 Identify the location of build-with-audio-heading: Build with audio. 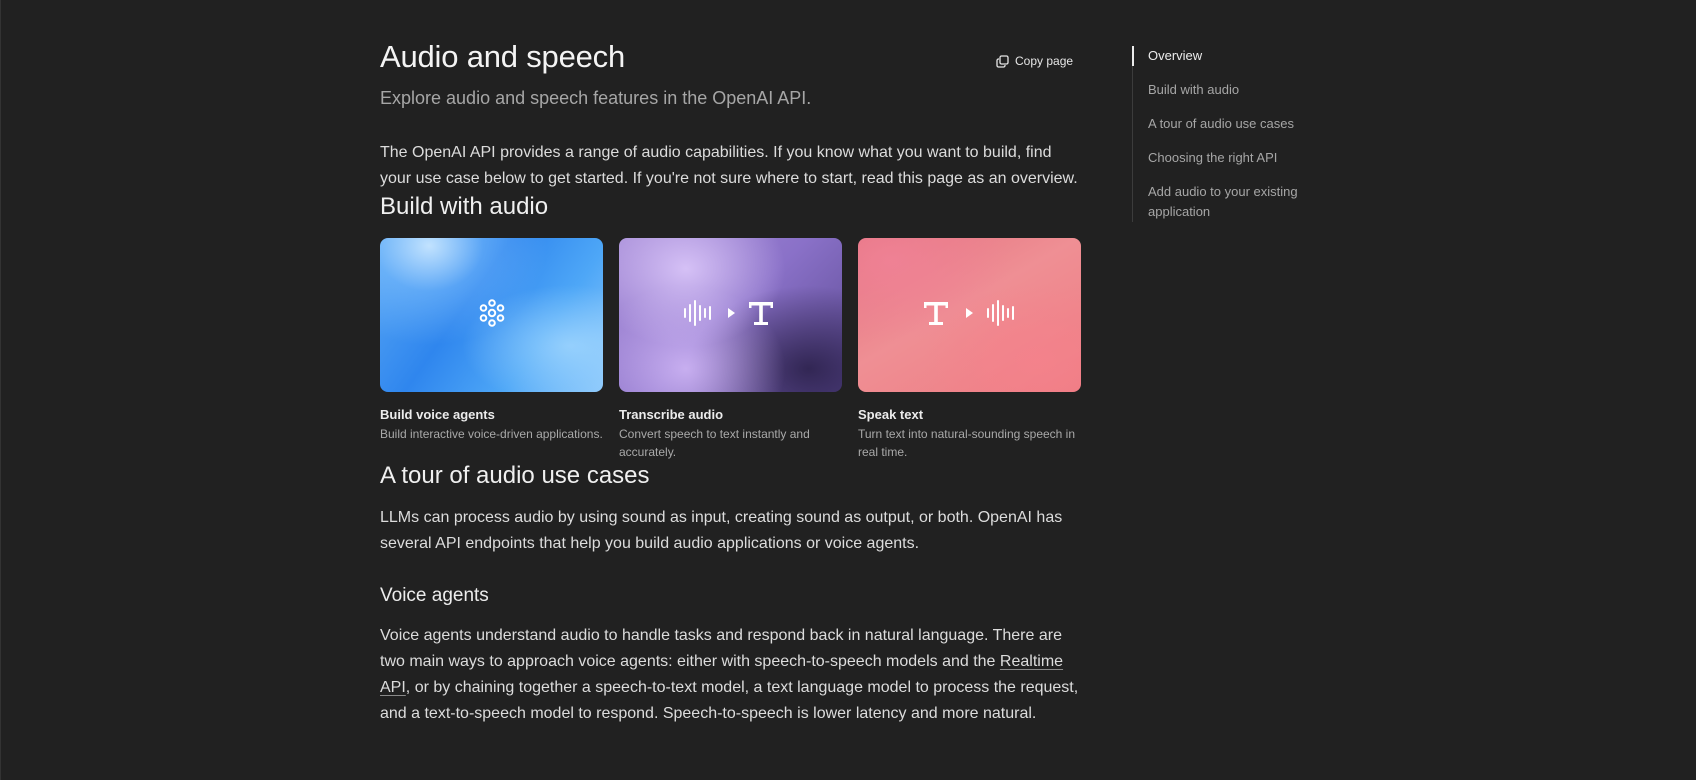
(464, 206).